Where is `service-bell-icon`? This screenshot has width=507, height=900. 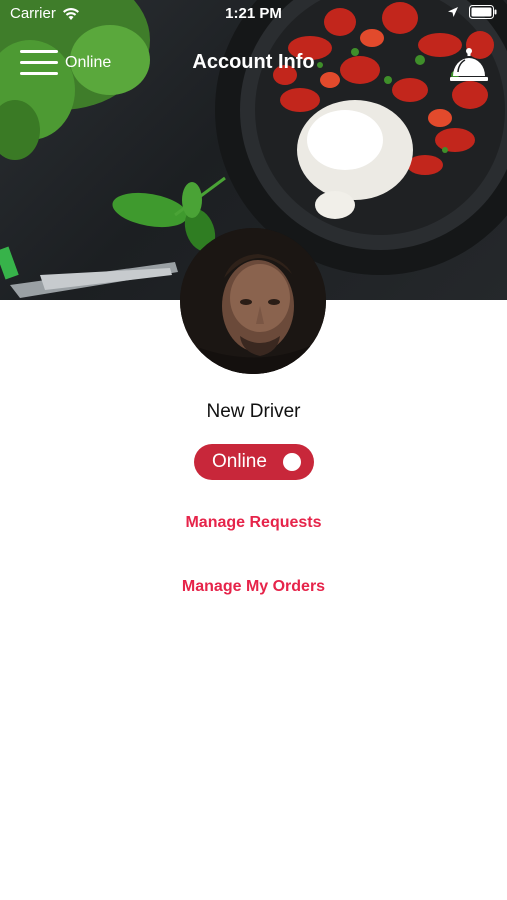
service-bell-icon is located at coordinates (469, 64).